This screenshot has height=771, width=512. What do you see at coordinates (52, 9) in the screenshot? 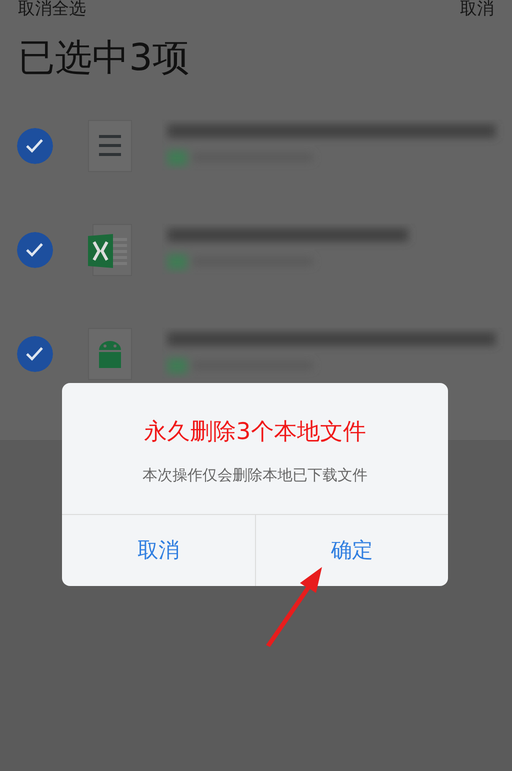
I see `select-all-link: 取消全选` at bounding box center [52, 9].